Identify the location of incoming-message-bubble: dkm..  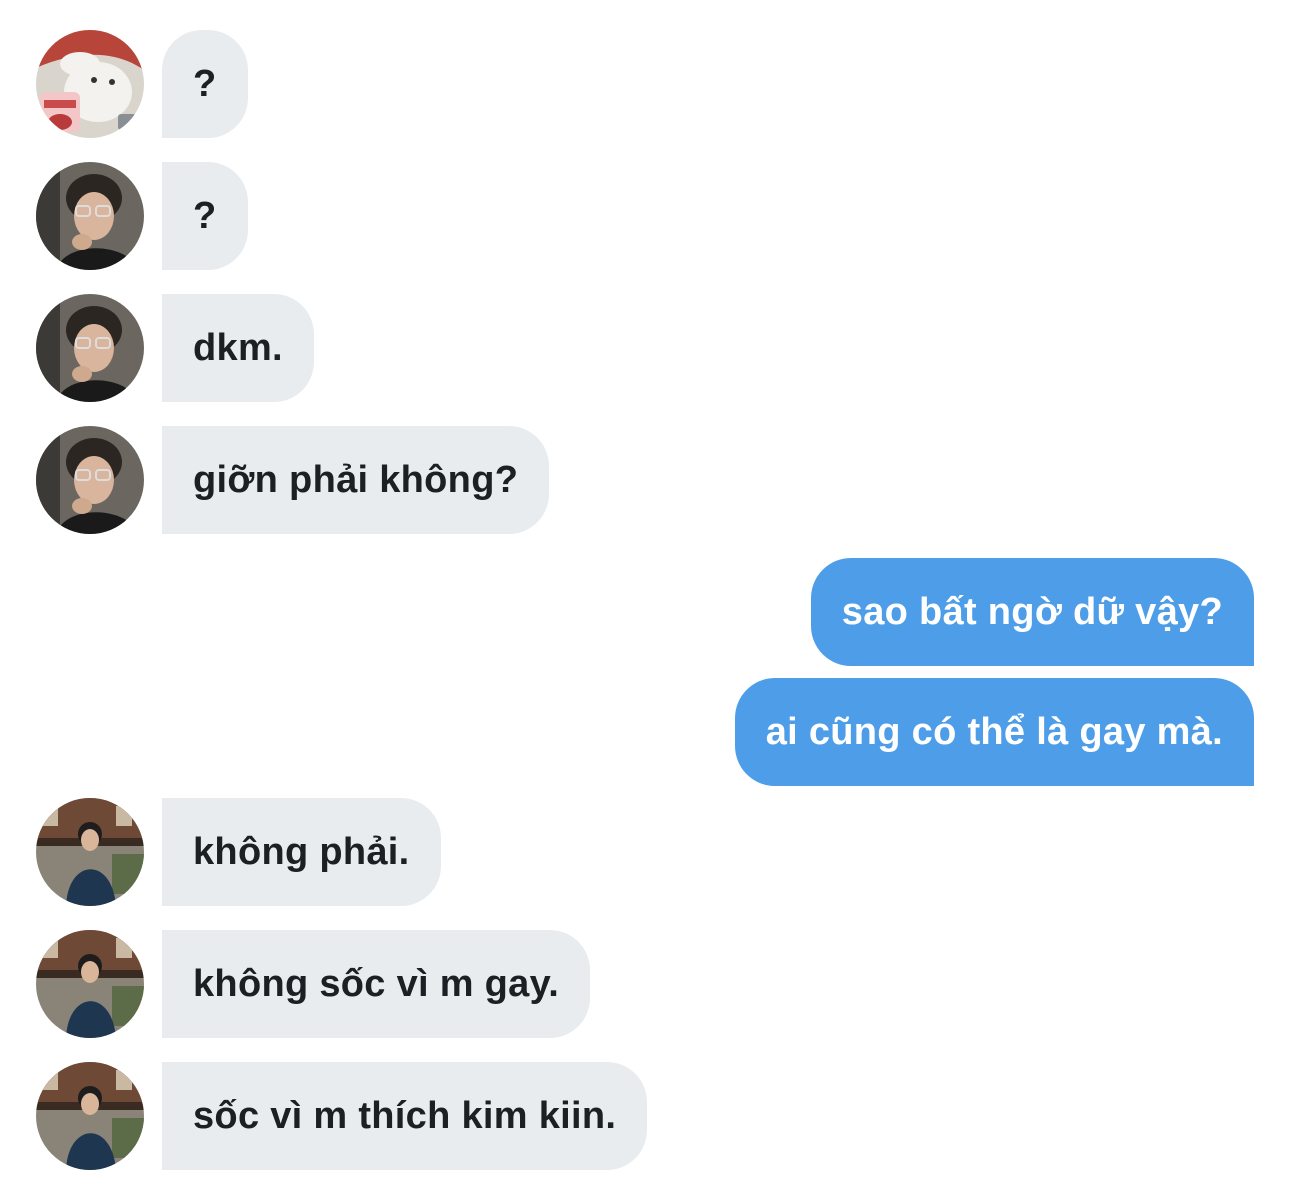
(238, 348).